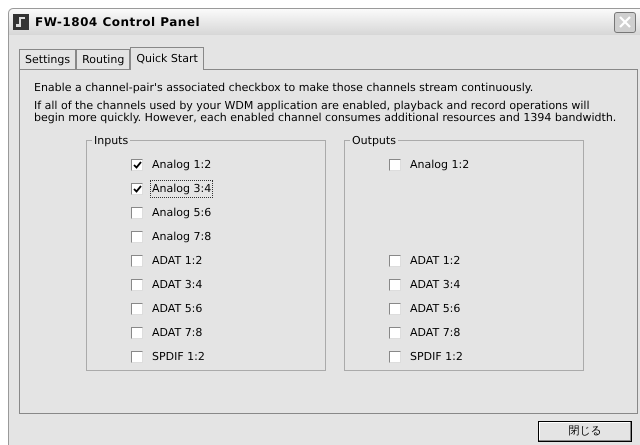 Image resolution: width=640 pixels, height=445 pixels. I want to click on tab: Routing, so click(103, 59).